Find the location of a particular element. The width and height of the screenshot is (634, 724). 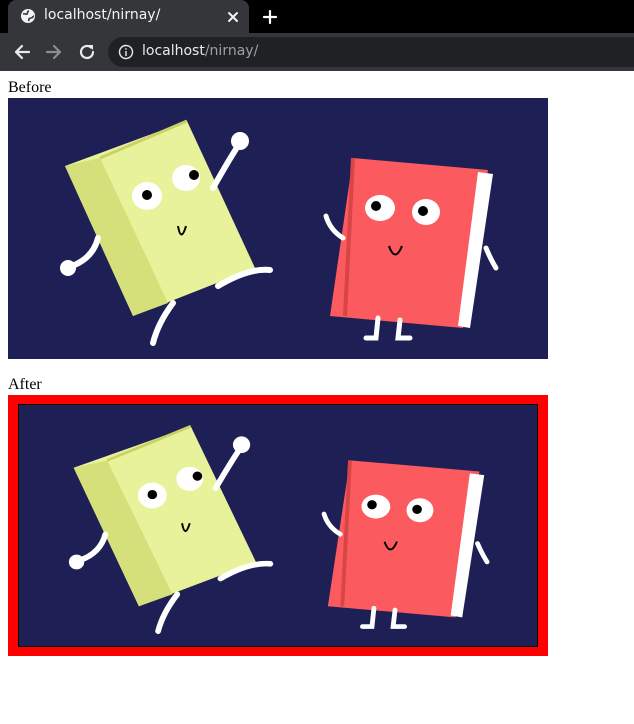

browser-toolbar: localhost/nirnay/ is located at coordinates (317, 52).